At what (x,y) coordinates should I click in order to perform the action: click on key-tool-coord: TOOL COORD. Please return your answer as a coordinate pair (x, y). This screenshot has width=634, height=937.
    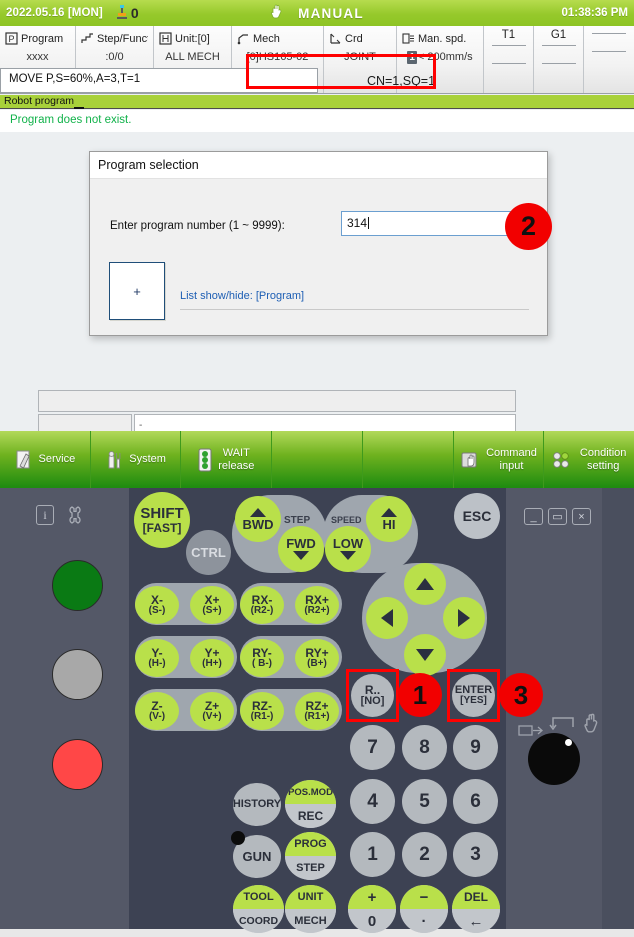
    Looking at the image, I should click on (258, 909).